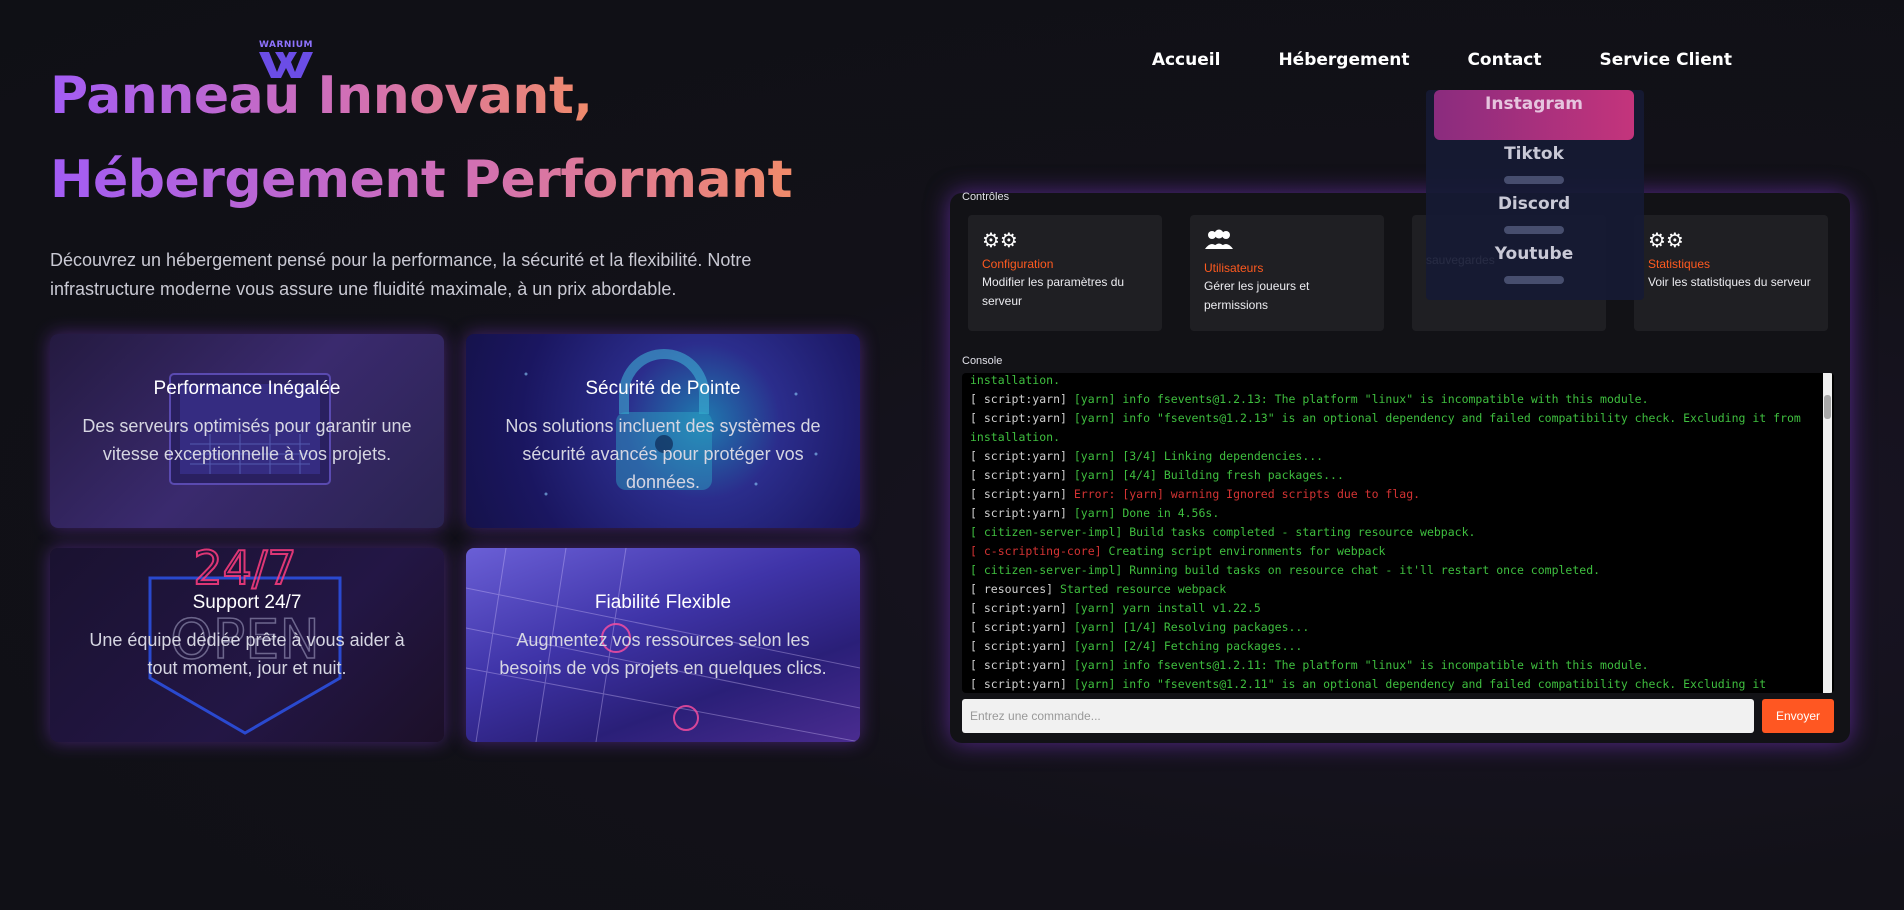  I want to click on neon-24-7-text: 24/7, so click(244, 571).